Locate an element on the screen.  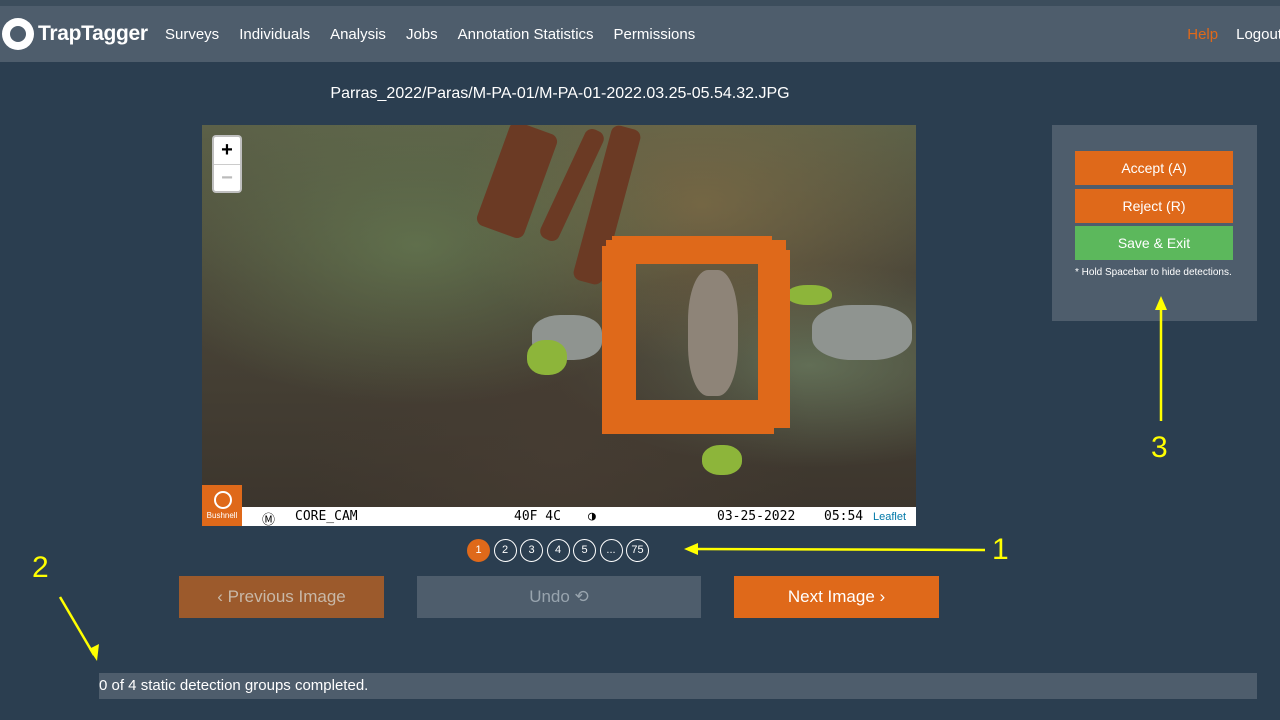
camera-mode-icon: Ⓜ is located at coordinates (269, 520).